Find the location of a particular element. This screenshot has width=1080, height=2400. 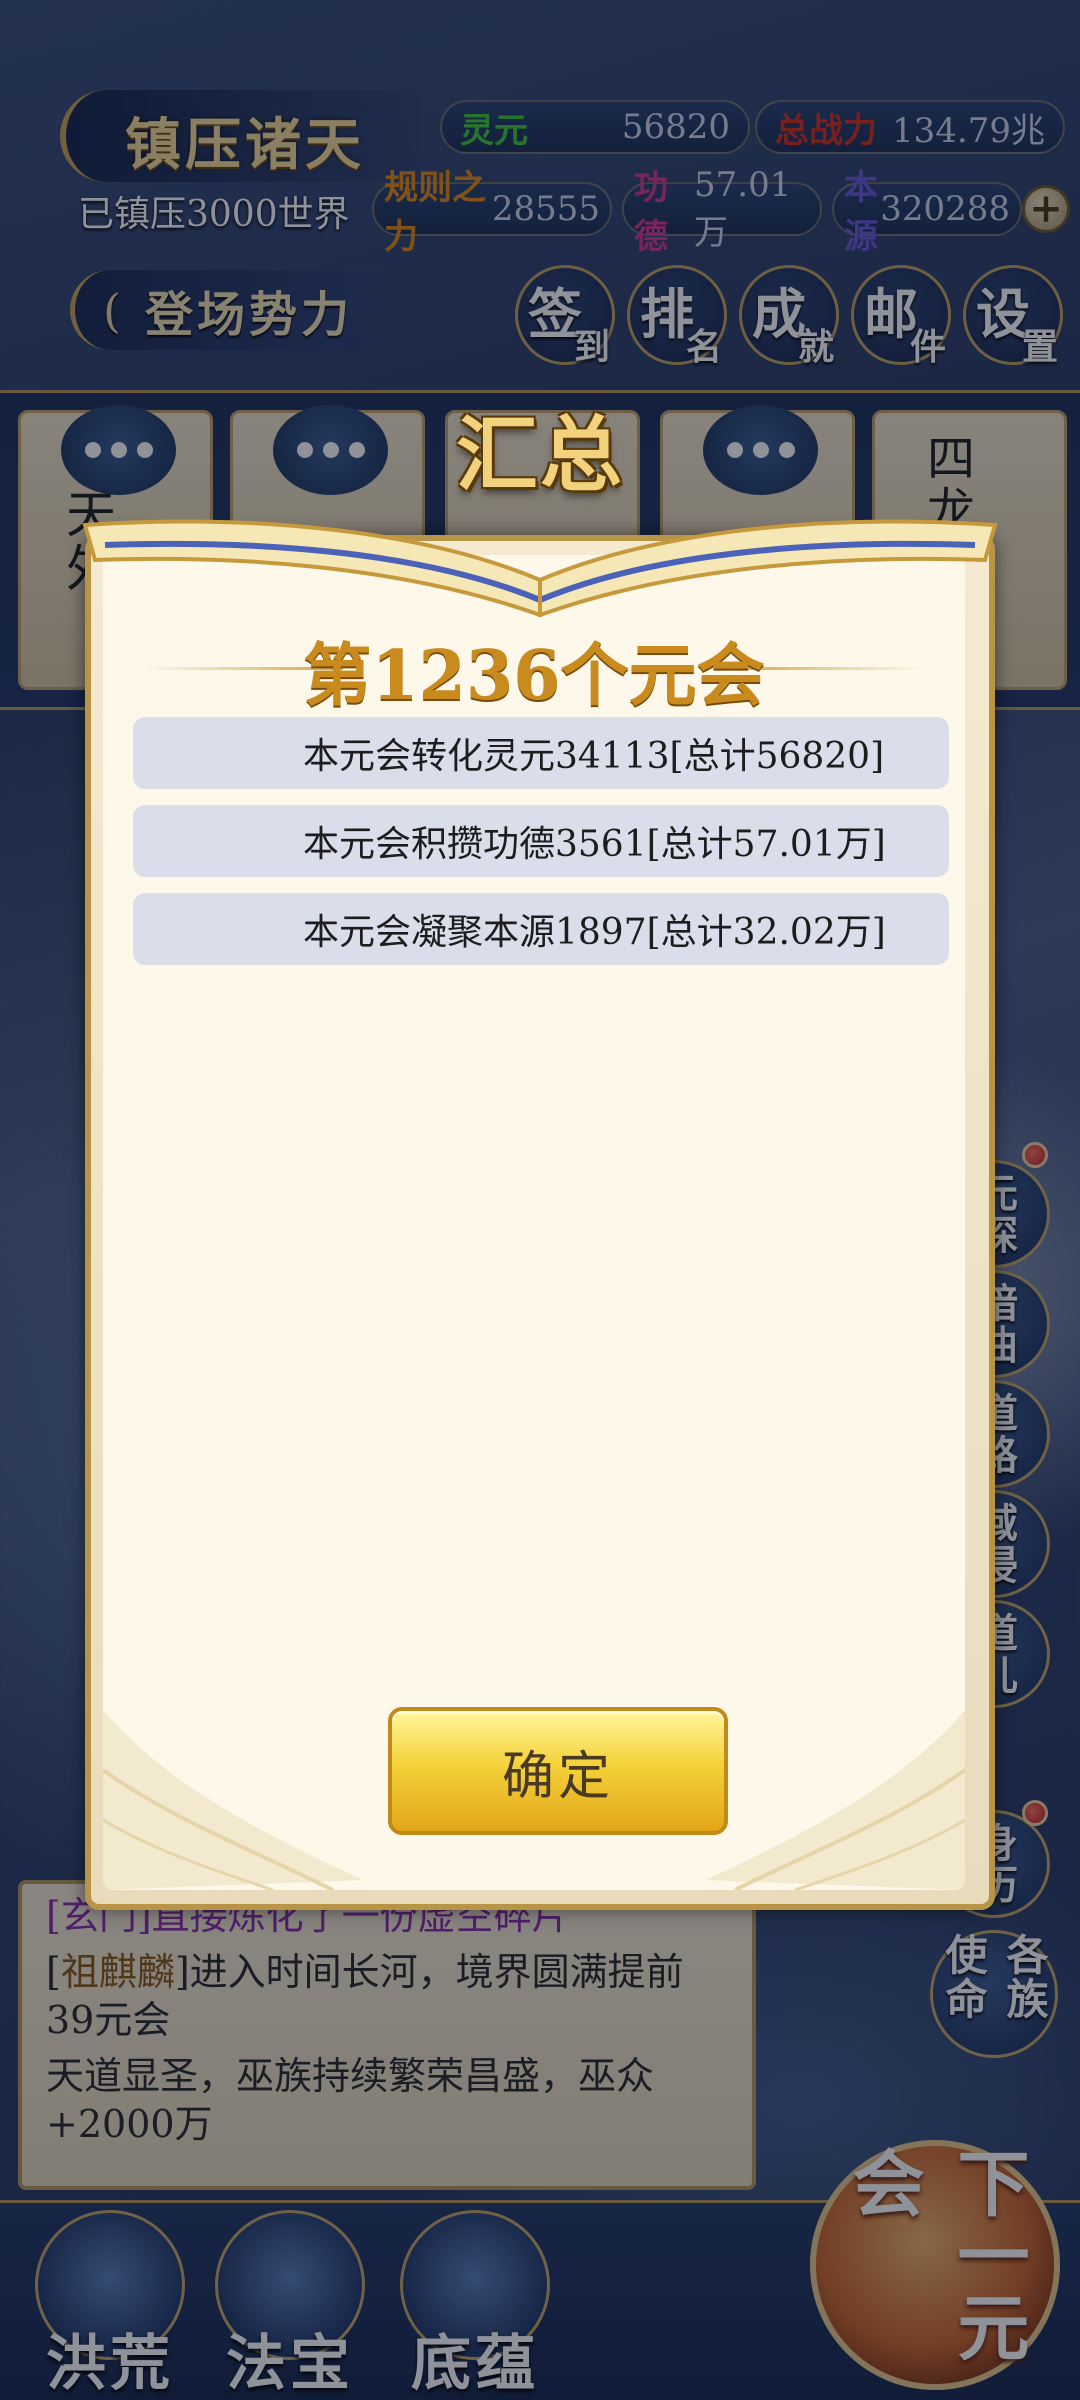

confirm-button: 确定 is located at coordinates (558, 1771).